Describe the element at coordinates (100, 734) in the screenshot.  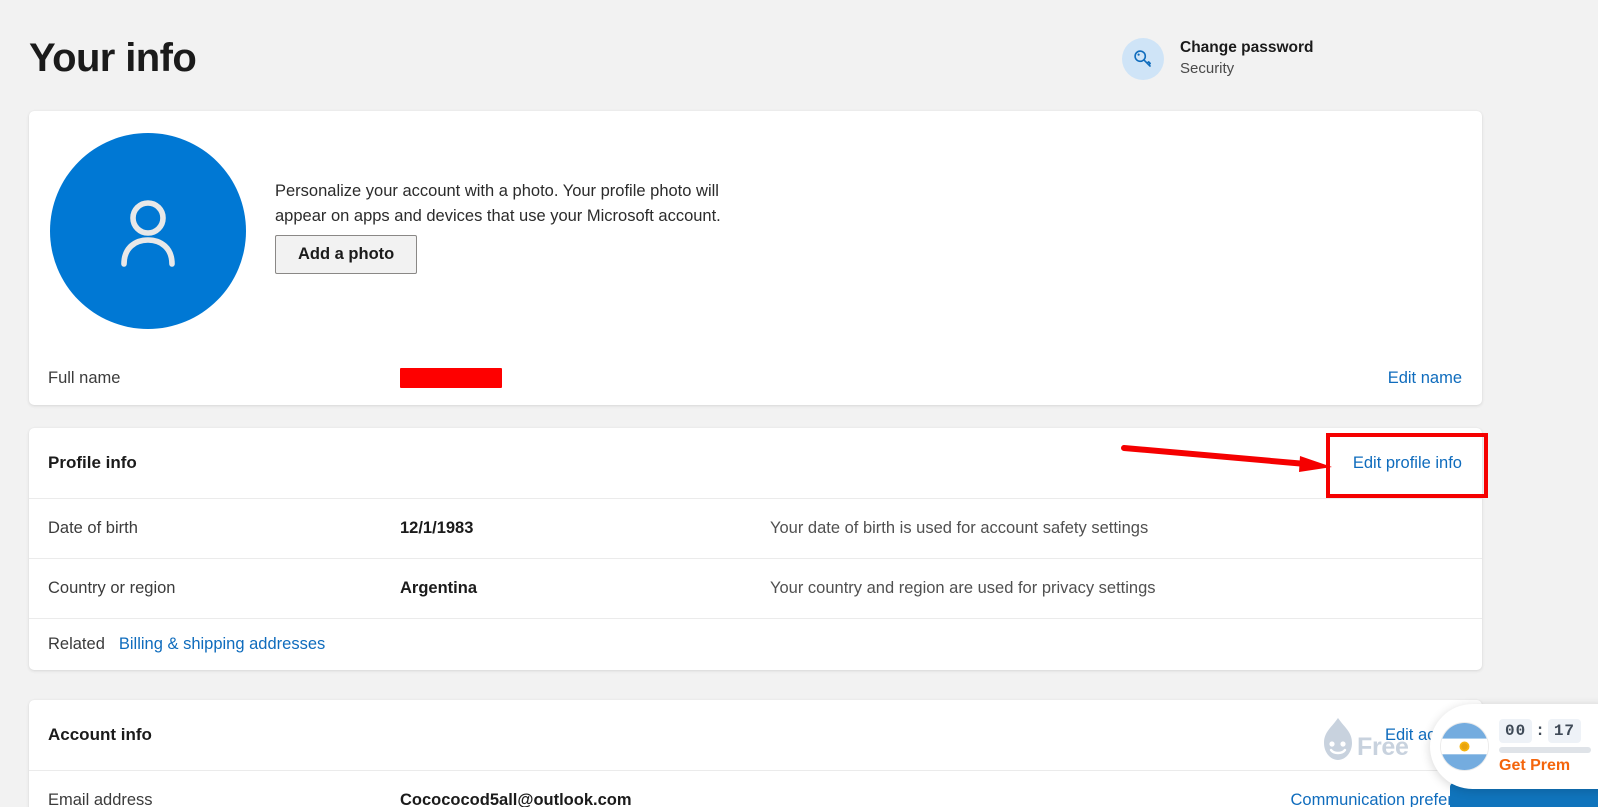
I see `account-info-title: Account info` at that location.